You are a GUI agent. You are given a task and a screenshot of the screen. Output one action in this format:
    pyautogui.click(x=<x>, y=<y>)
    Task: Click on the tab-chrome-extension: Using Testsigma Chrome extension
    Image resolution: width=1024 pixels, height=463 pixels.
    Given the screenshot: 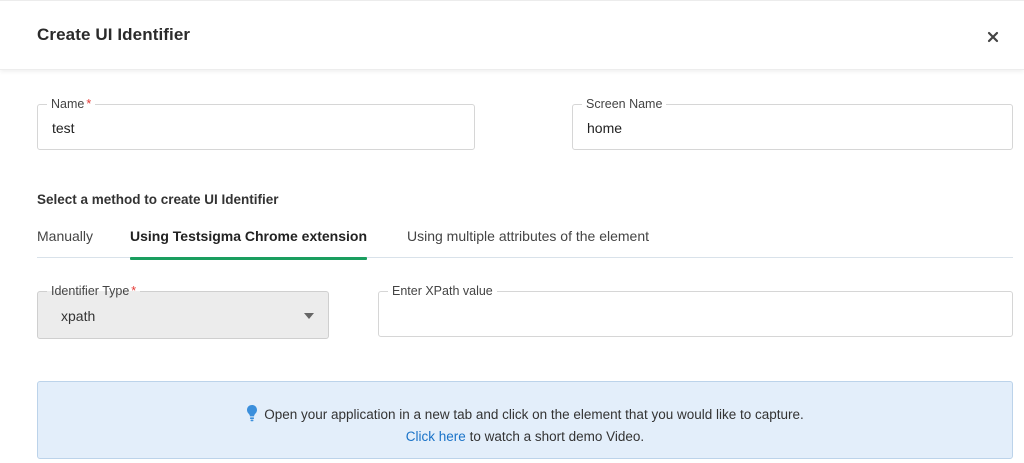 What is the action you would take?
    pyautogui.click(x=249, y=244)
    